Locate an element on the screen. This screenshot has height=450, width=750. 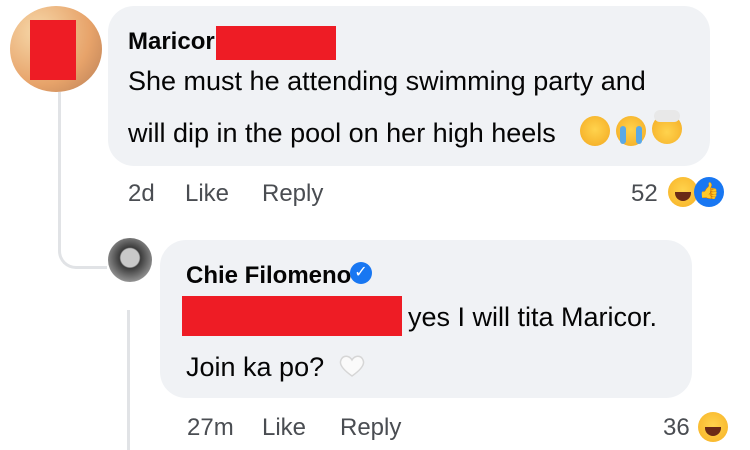
thread-line is located at coordinates (59, 167).